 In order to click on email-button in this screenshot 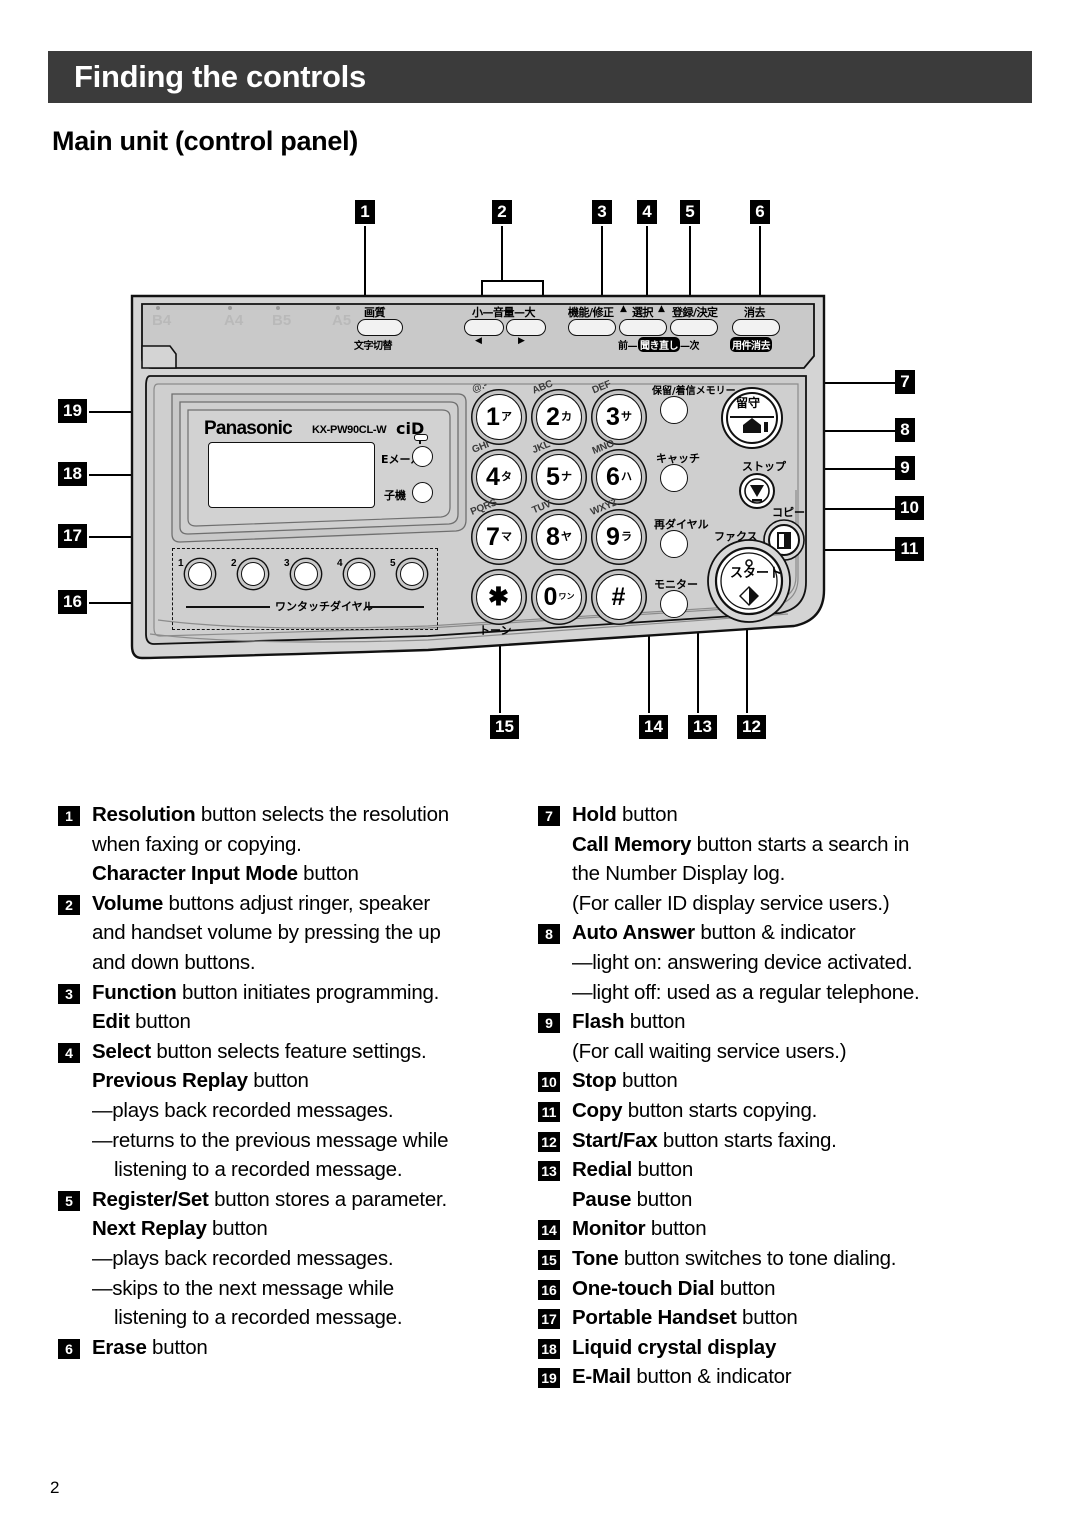, I will do `click(422, 456)`.